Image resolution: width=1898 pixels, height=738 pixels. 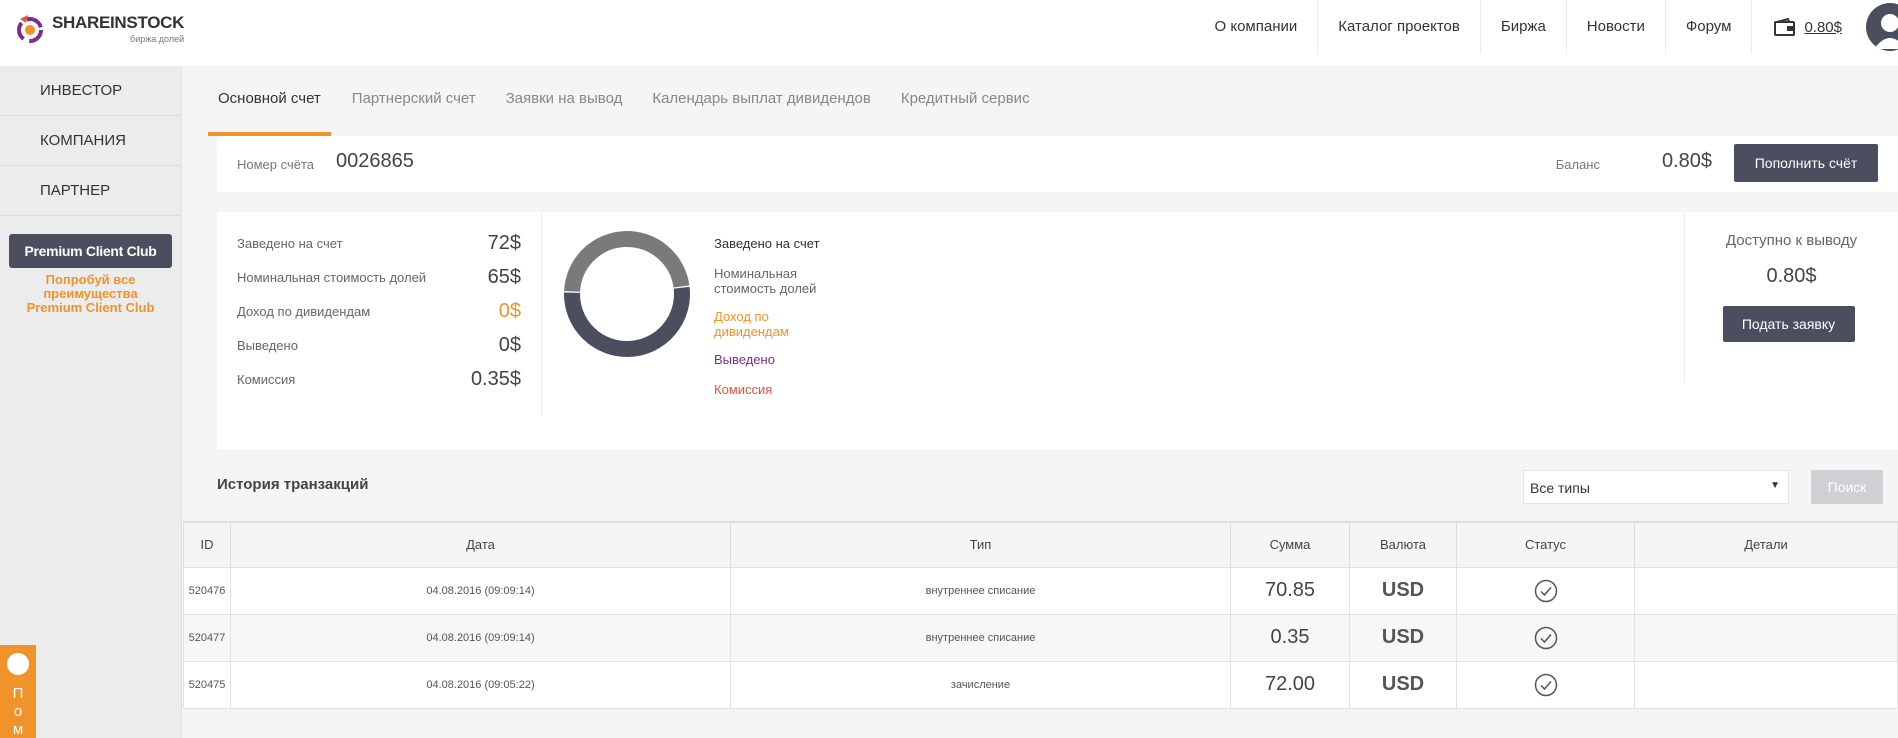 I want to click on cell-type: зачисление, so click(x=980, y=684).